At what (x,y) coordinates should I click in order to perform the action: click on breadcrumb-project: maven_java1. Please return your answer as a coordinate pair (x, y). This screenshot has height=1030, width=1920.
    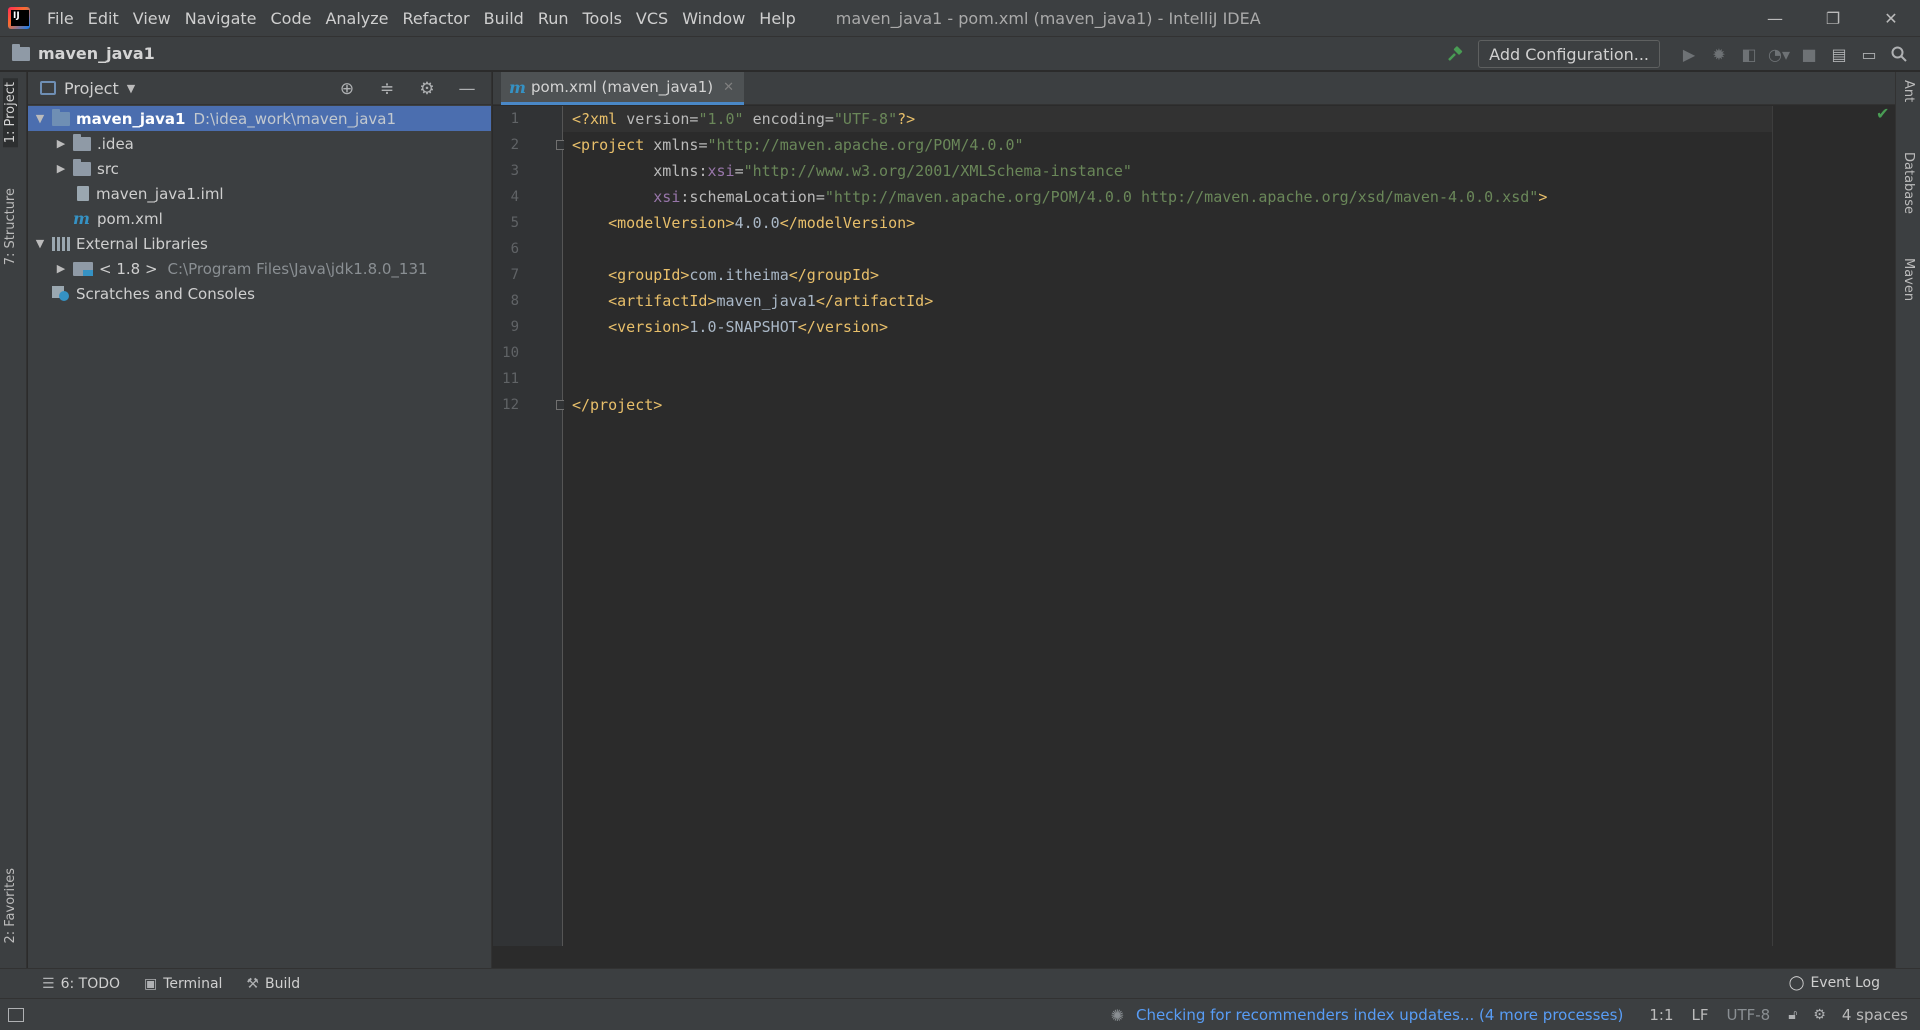
    Looking at the image, I should click on (96, 53).